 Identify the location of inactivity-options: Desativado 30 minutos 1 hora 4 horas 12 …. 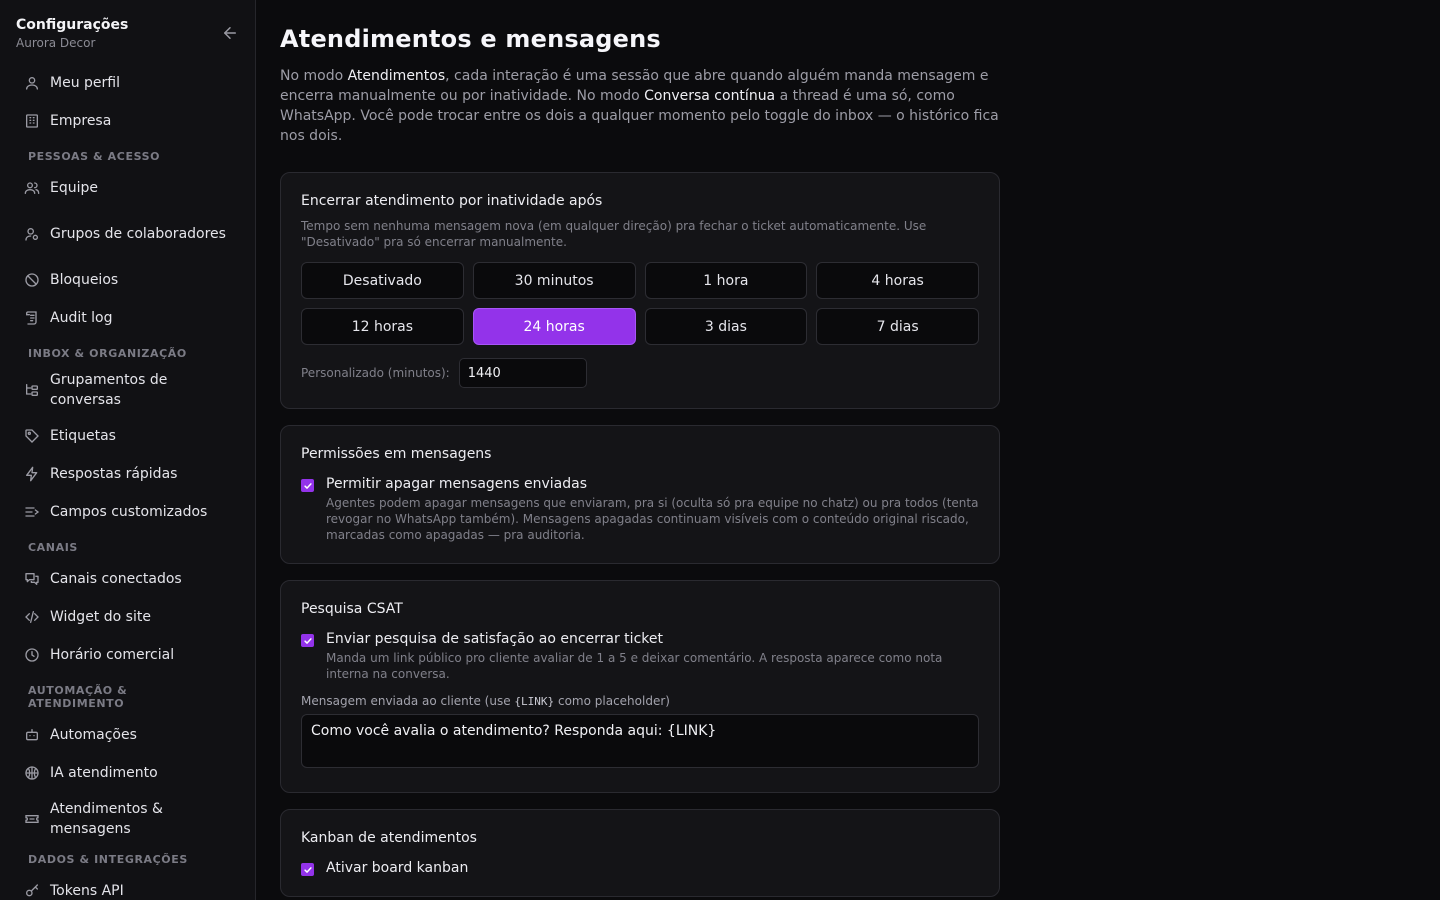
(640, 303).